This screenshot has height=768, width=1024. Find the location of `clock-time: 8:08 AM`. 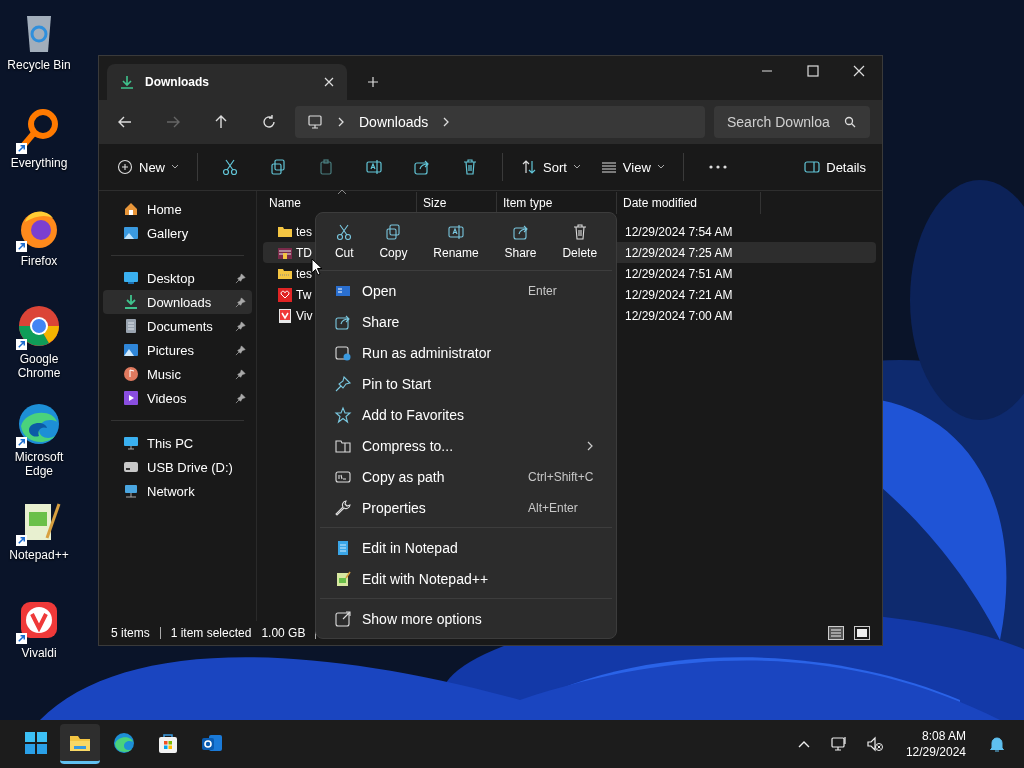

clock-time: 8:08 AM is located at coordinates (943, 736).